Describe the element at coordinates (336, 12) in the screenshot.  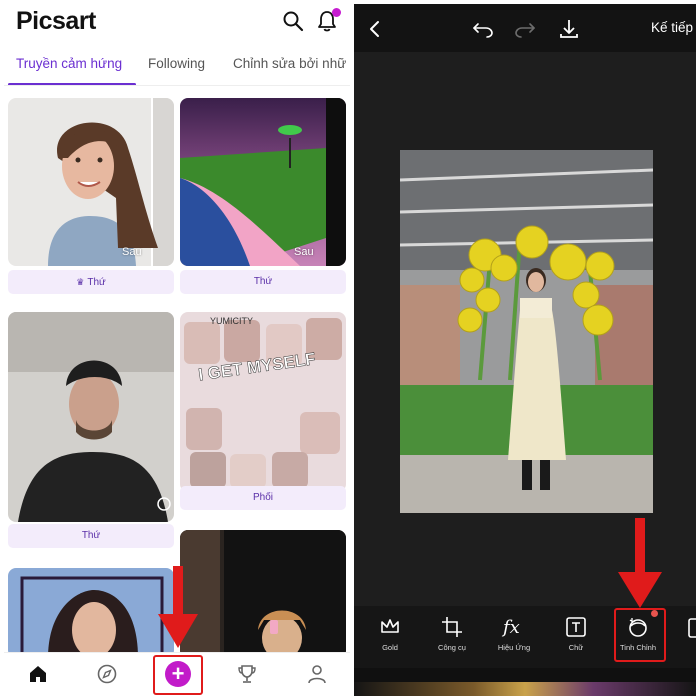
I see `notification-dot` at that location.